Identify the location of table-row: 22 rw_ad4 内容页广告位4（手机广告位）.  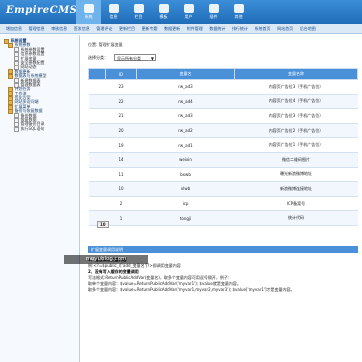
(223, 102).